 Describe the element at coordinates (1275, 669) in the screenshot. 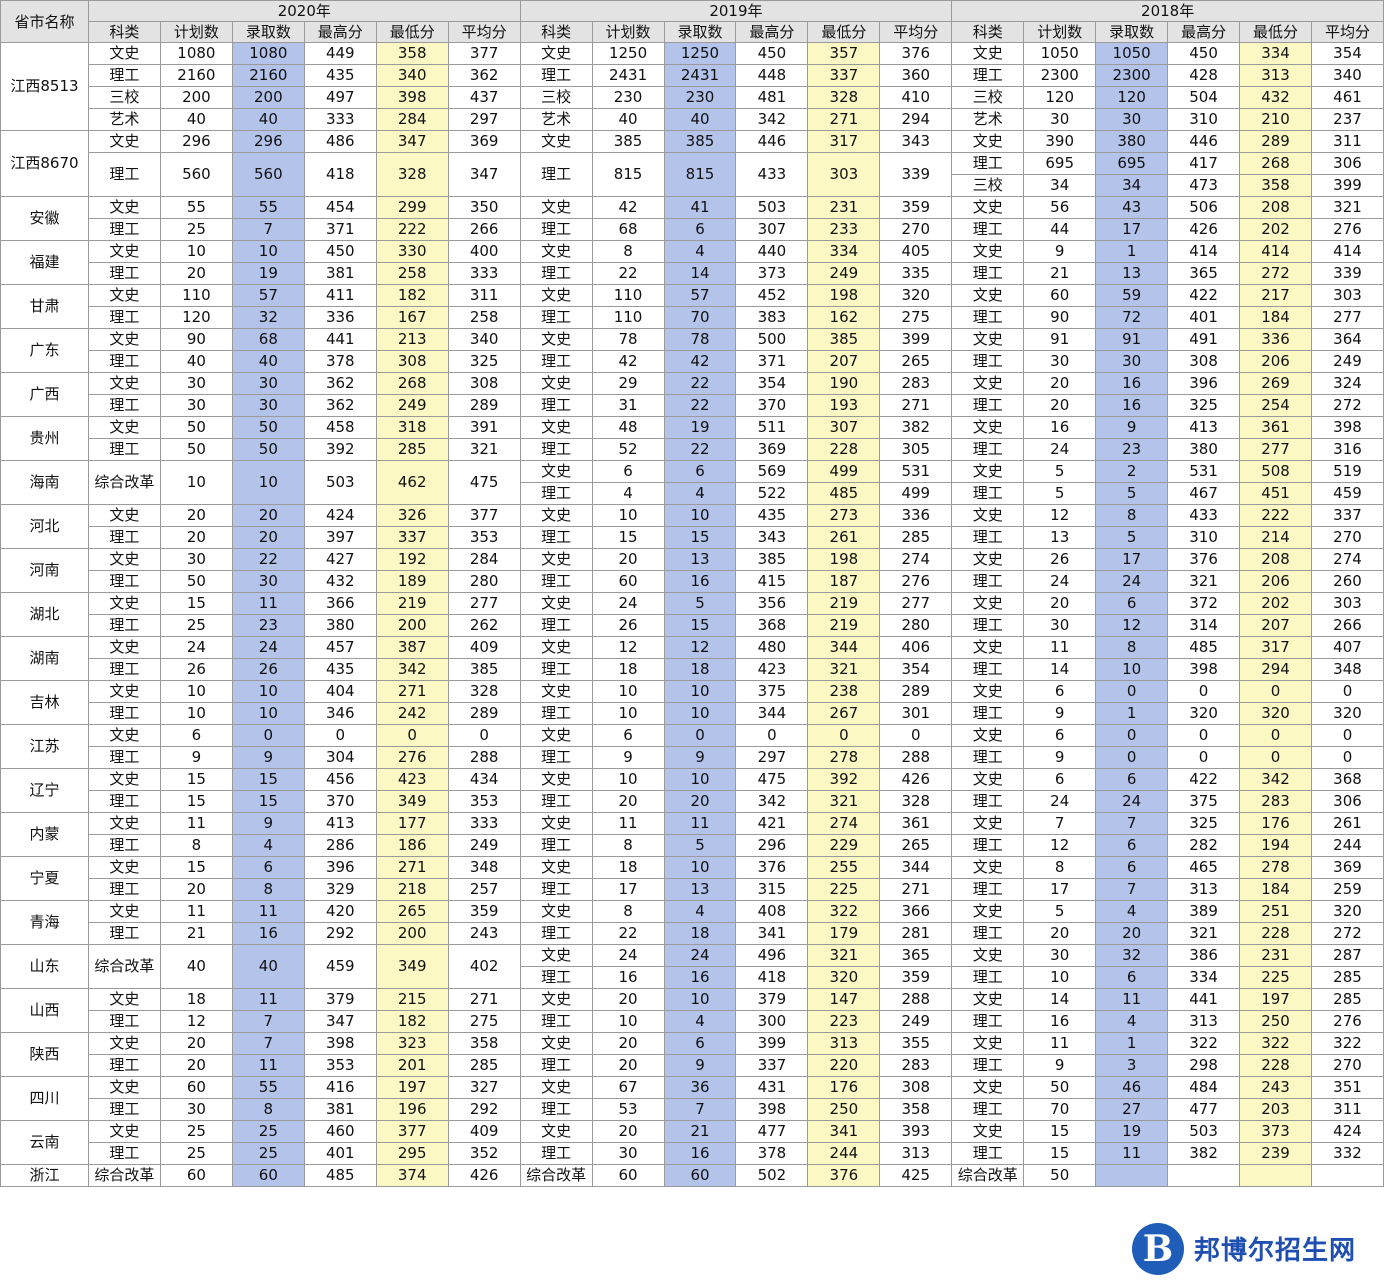

I see `min-cell: 294` at that location.